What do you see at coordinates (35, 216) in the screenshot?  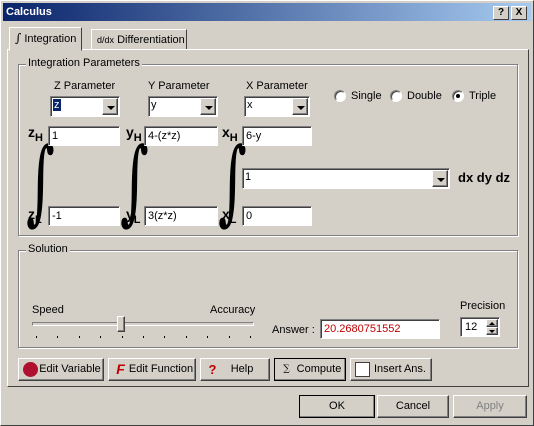 I see `z-low-label: zL` at bounding box center [35, 216].